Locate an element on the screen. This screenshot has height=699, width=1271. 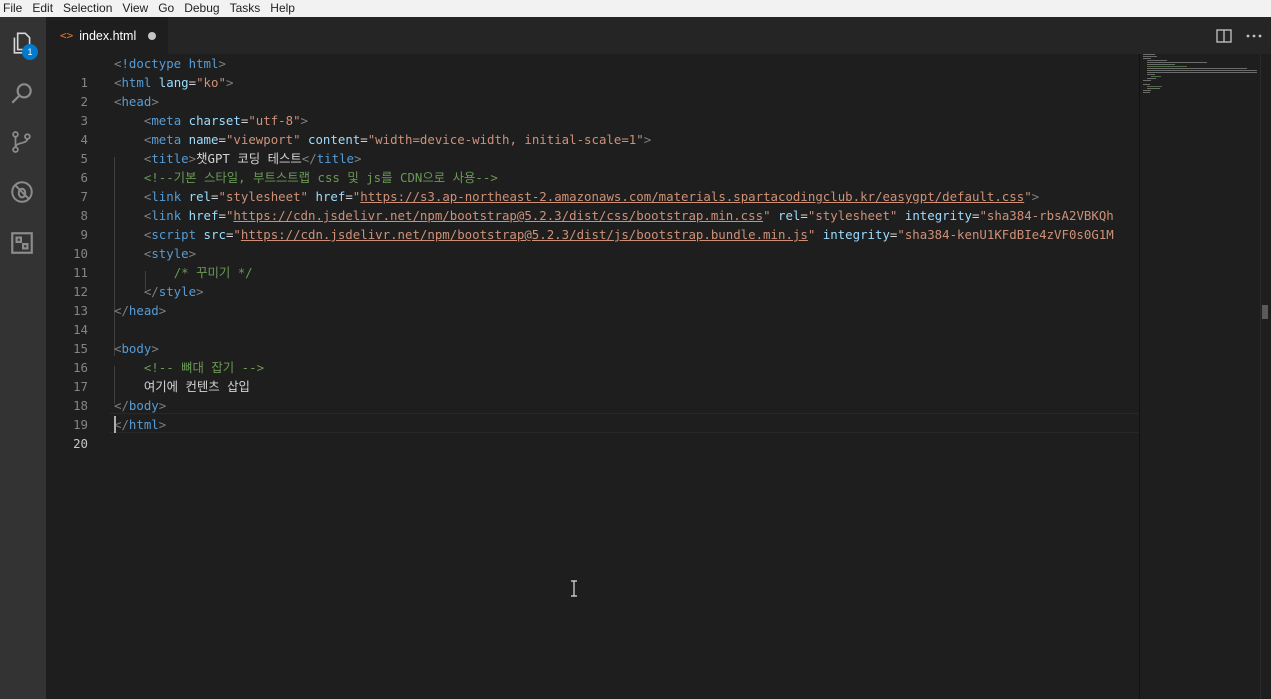
menu-view: View is located at coordinates (136, 8).